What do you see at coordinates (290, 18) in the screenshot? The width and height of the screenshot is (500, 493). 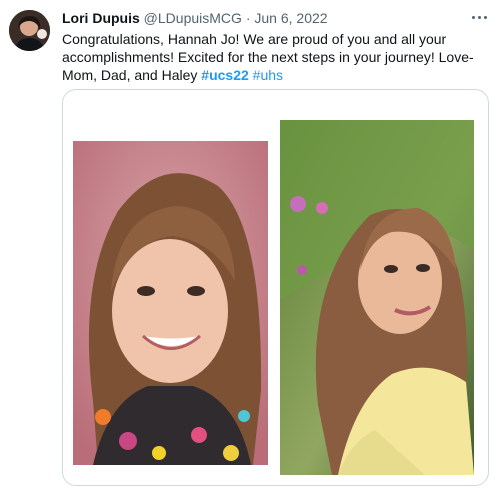 I see `tweet-date: Jun 6, 2022` at bounding box center [290, 18].